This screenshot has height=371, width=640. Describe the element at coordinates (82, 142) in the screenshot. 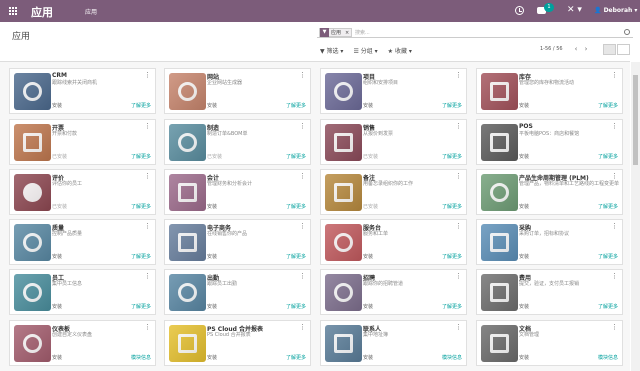

I see `app-card: 开票 开票和付款 ⋮ 已安装 了解更多` at that location.